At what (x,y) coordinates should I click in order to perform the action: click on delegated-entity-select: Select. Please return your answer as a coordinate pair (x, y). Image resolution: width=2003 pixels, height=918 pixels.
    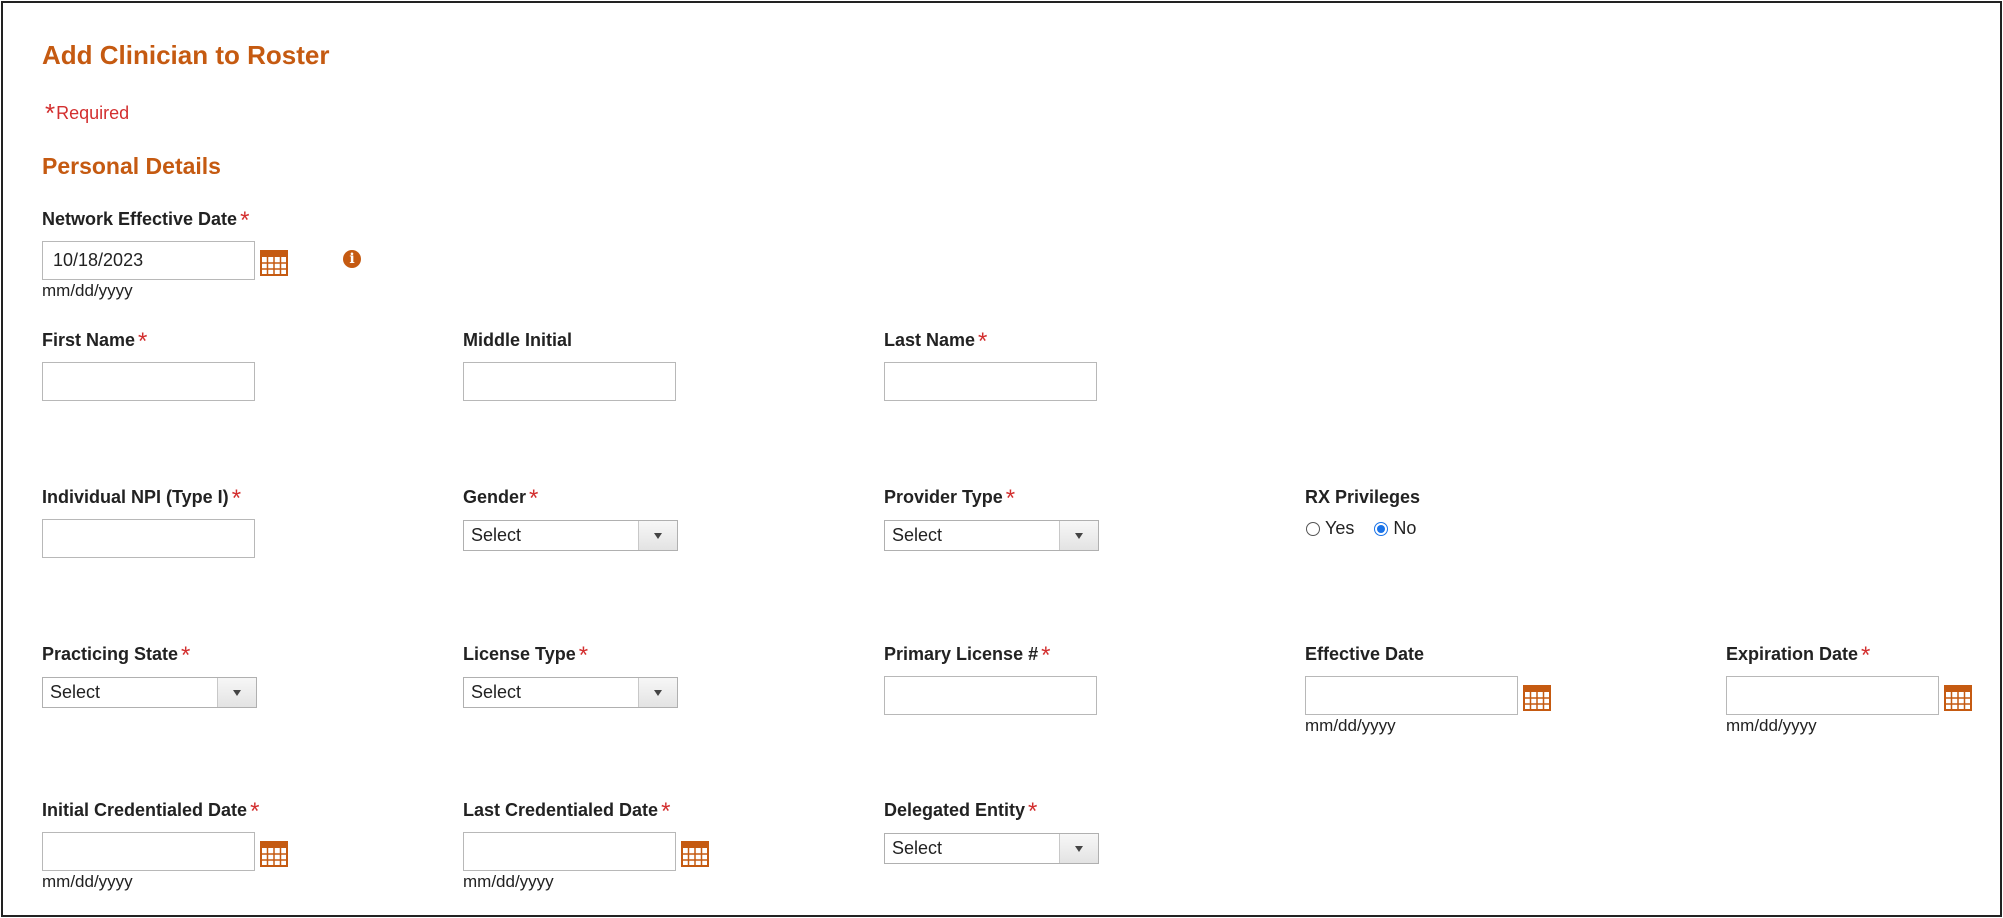
    Looking at the image, I should click on (991, 848).